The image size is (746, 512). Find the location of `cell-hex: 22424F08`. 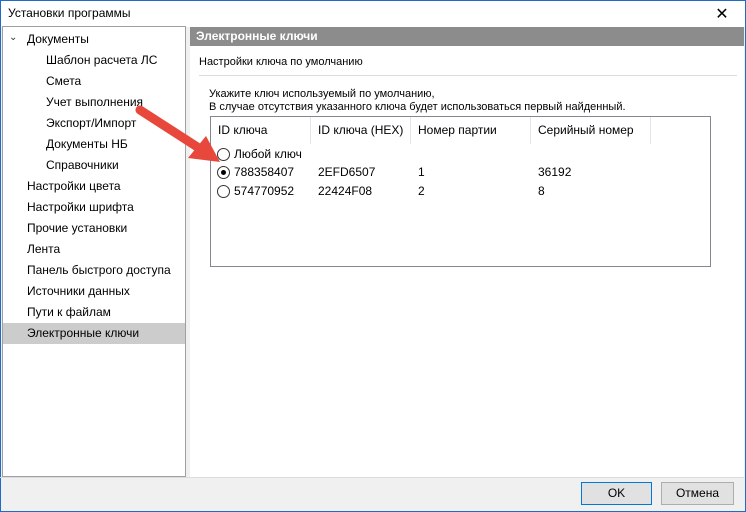

cell-hex: 22424F08 is located at coordinates (345, 191).